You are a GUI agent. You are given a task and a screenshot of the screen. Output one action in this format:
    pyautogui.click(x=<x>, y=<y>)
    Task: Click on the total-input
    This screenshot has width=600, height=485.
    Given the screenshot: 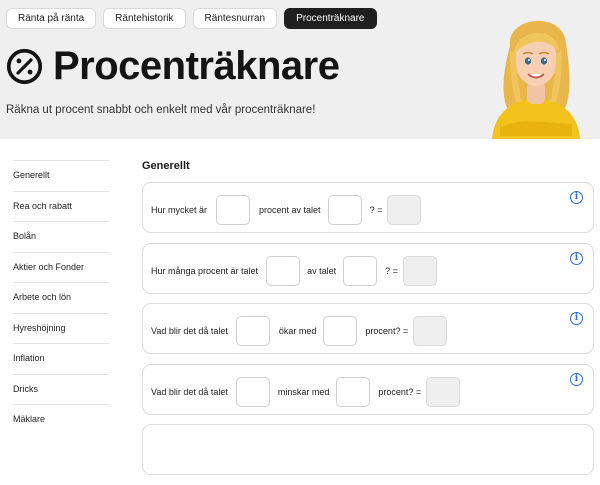 What is the action you would take?
    pyautogui.click(x=360, y=270)
    